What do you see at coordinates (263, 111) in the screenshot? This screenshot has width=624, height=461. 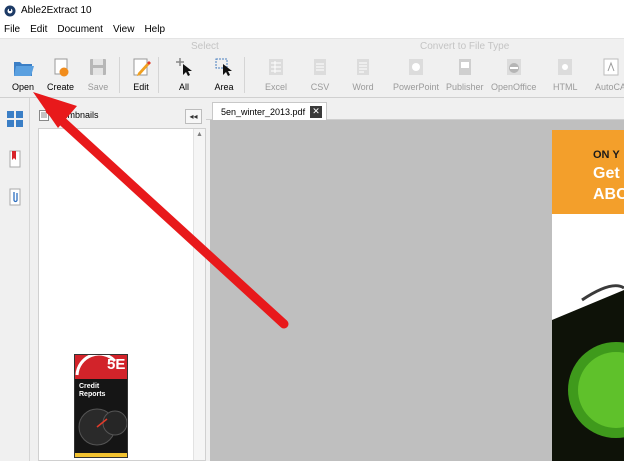 I see `document-tab-label: 5en_winter_2013.pdf` at bounding box center [263, 111].